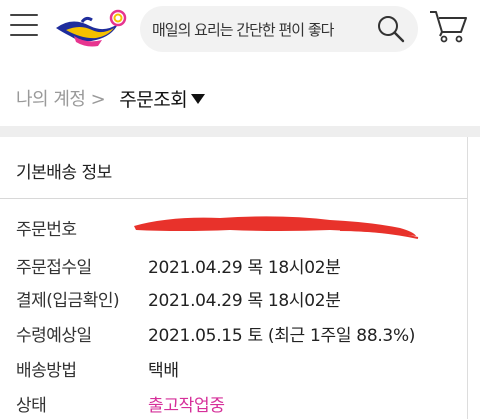 Image resolution: width=480 pixels, height=419 pixels. I want to click on search-icon, so click(391, 29).